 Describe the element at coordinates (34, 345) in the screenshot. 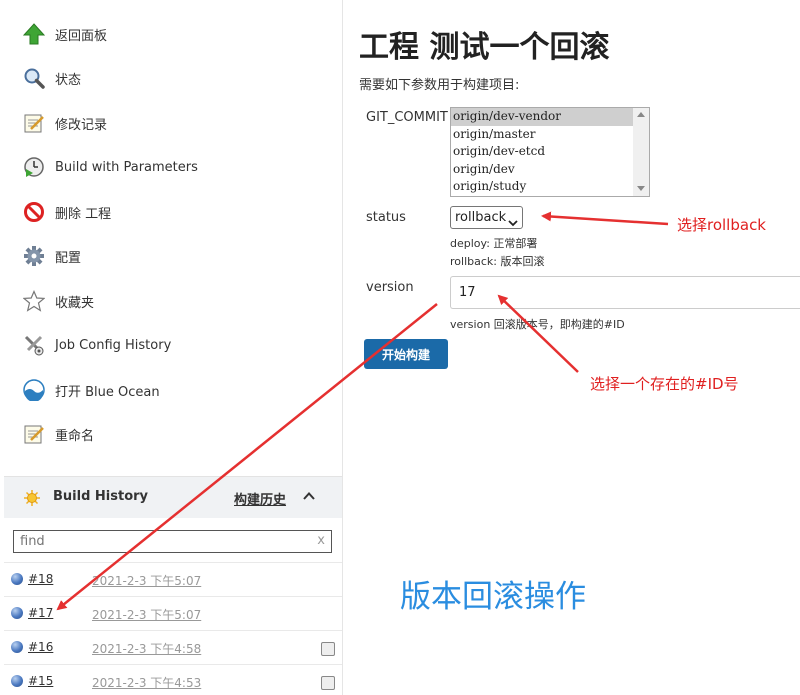

I see `tools-icon` at that location.